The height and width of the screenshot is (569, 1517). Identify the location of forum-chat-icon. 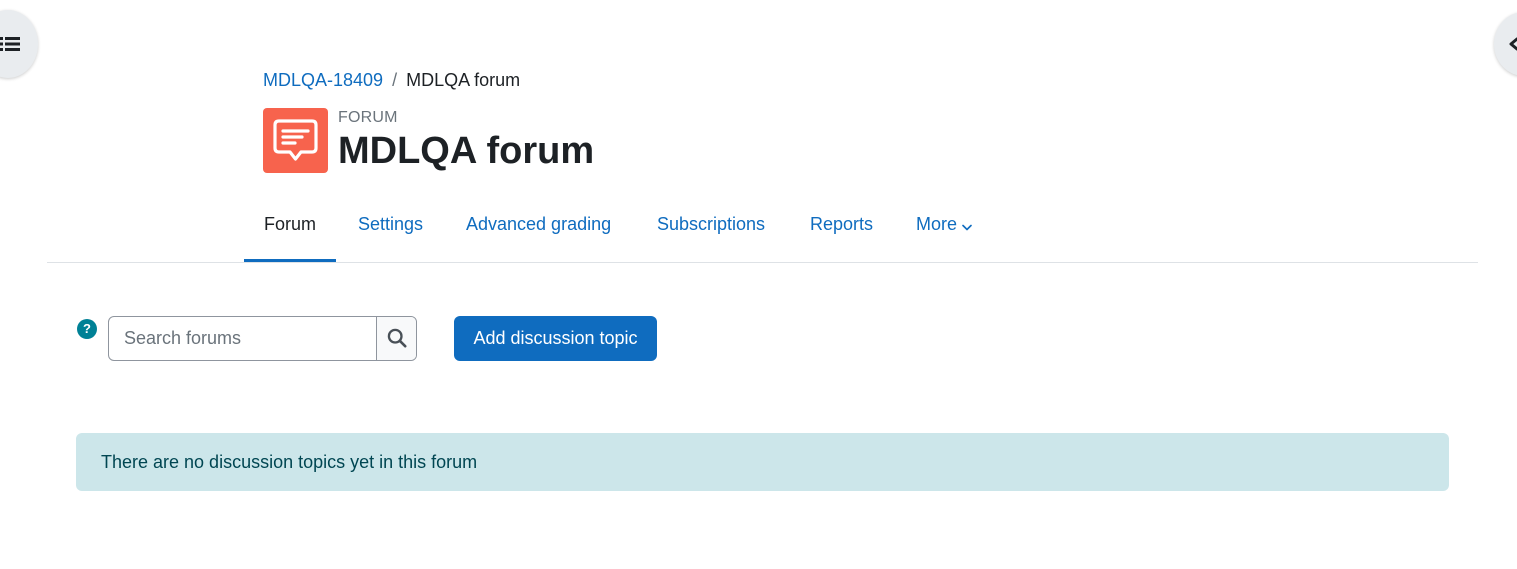
(295, 140).